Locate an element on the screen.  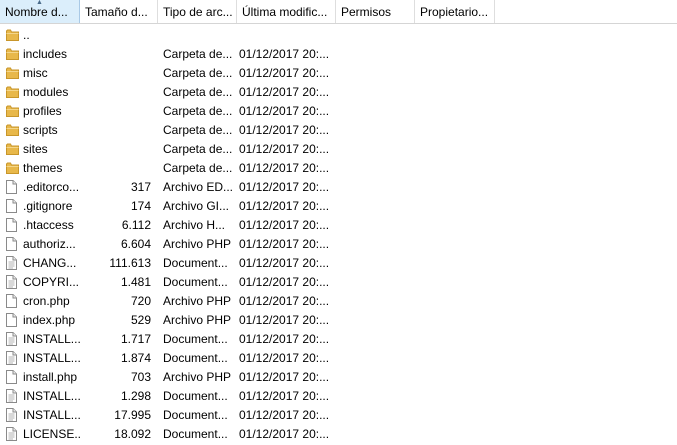
file-size: 174 is located at coordinates (140, 205).